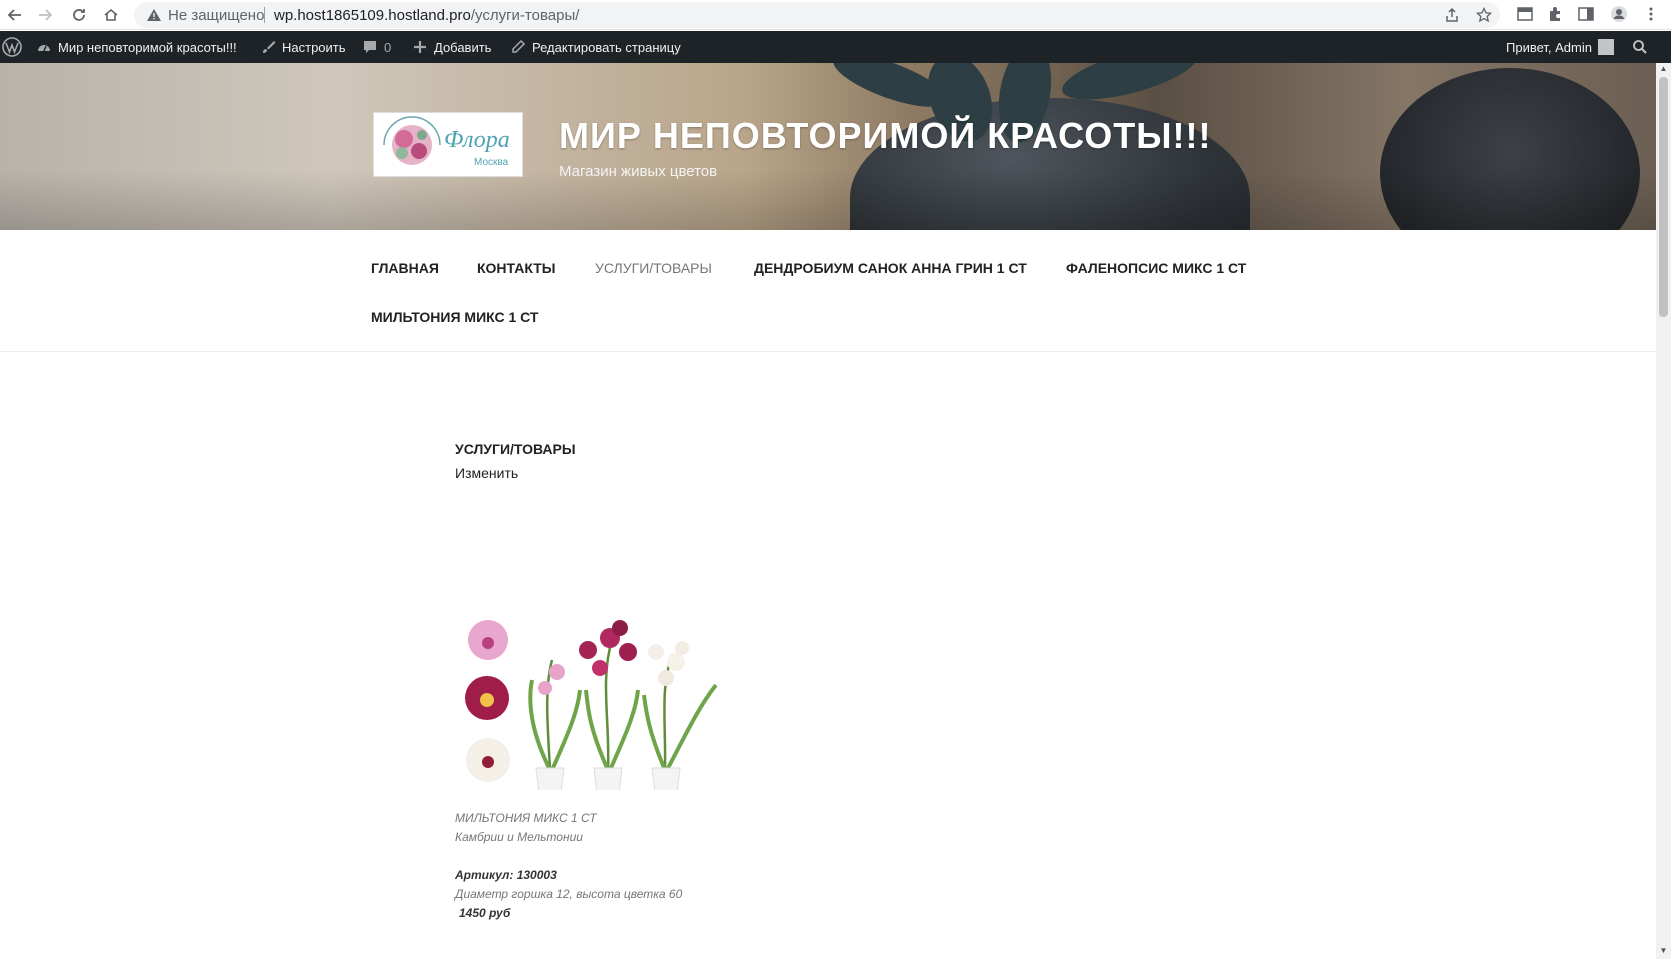  What do you see at coordinates (79, 15) in the screenshot?
I see `reload-icon` at bounding box center [79, 15].